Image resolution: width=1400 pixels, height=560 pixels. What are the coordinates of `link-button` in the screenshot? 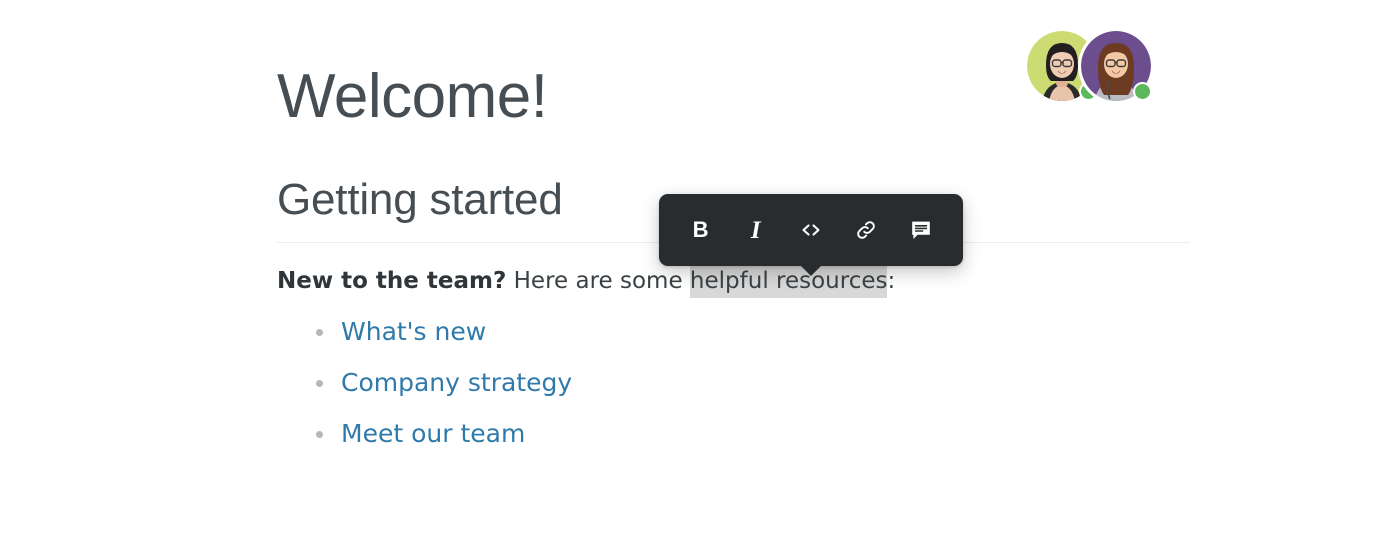 It's located at (866, 230).